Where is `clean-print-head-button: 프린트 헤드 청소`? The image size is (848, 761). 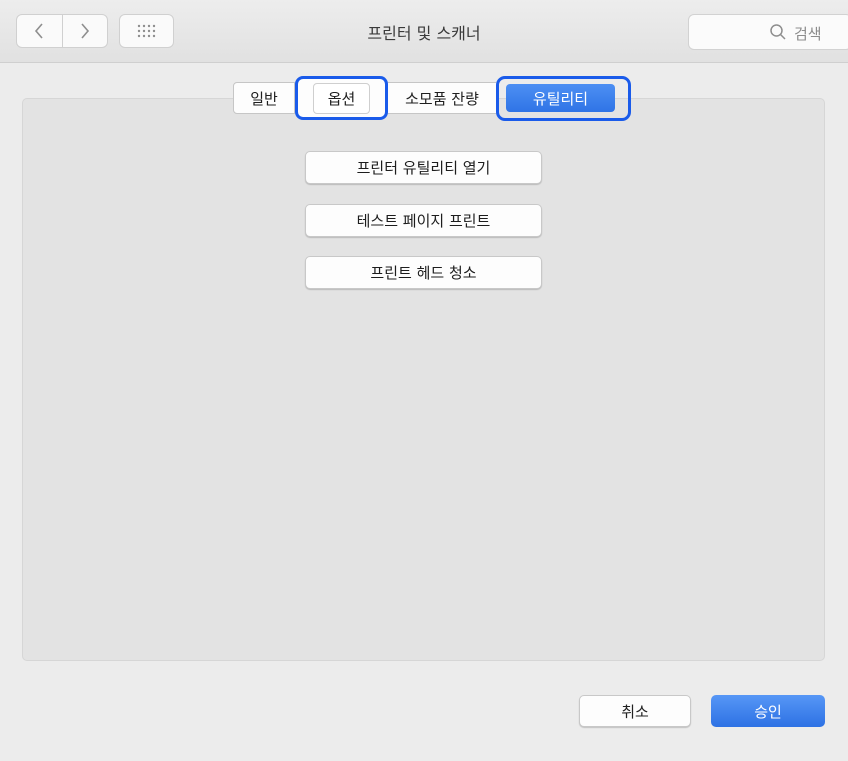 clean-print-head-button: 프린트 헤드 청소 is located at coordinates (423, 272).